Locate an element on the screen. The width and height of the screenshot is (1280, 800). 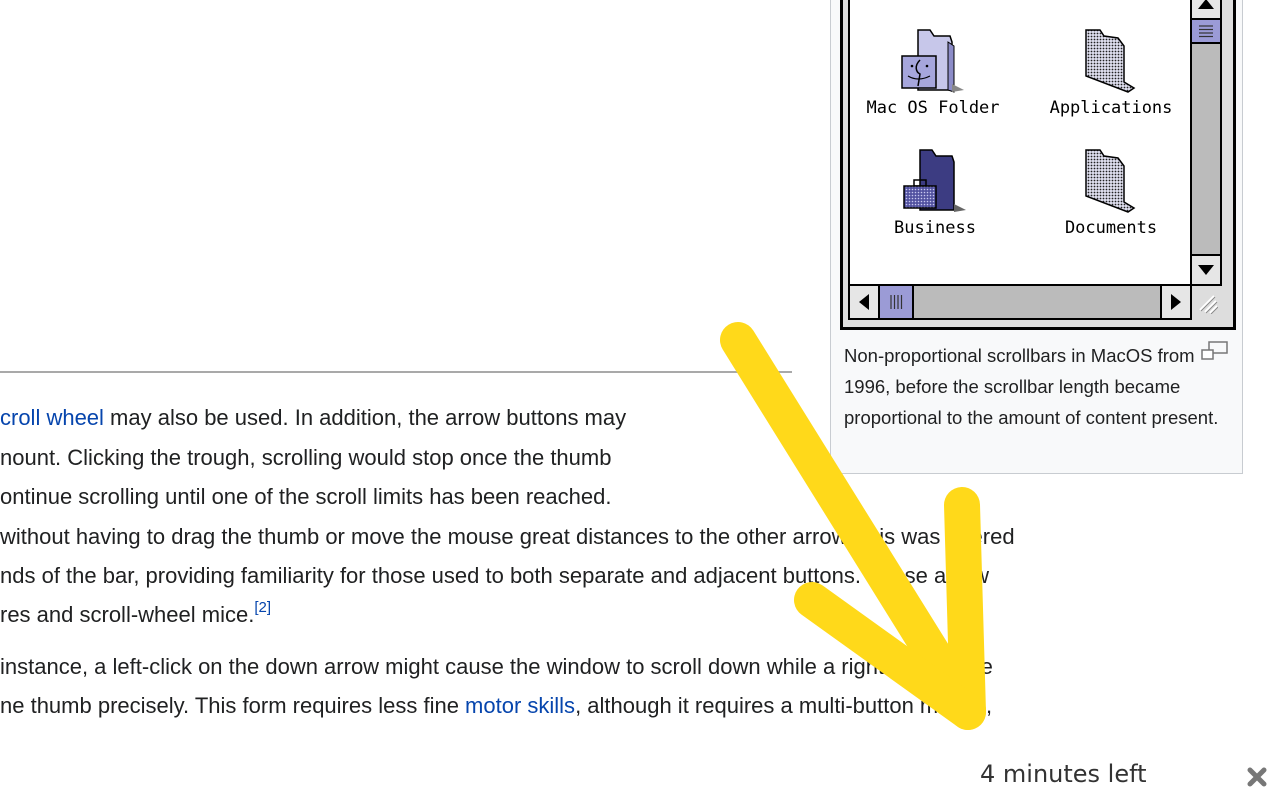
mac-icon-item: Business is located at coordinates (935, 192).